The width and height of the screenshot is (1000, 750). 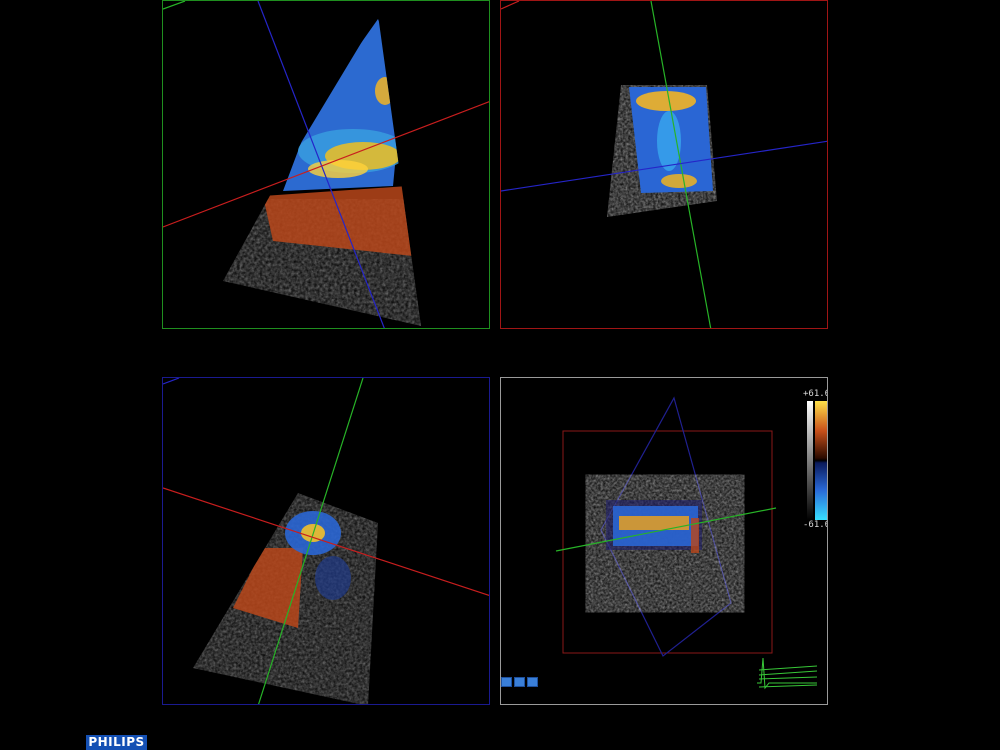 I want to click on mpr-pane-blue, so click(x=326, y=541).